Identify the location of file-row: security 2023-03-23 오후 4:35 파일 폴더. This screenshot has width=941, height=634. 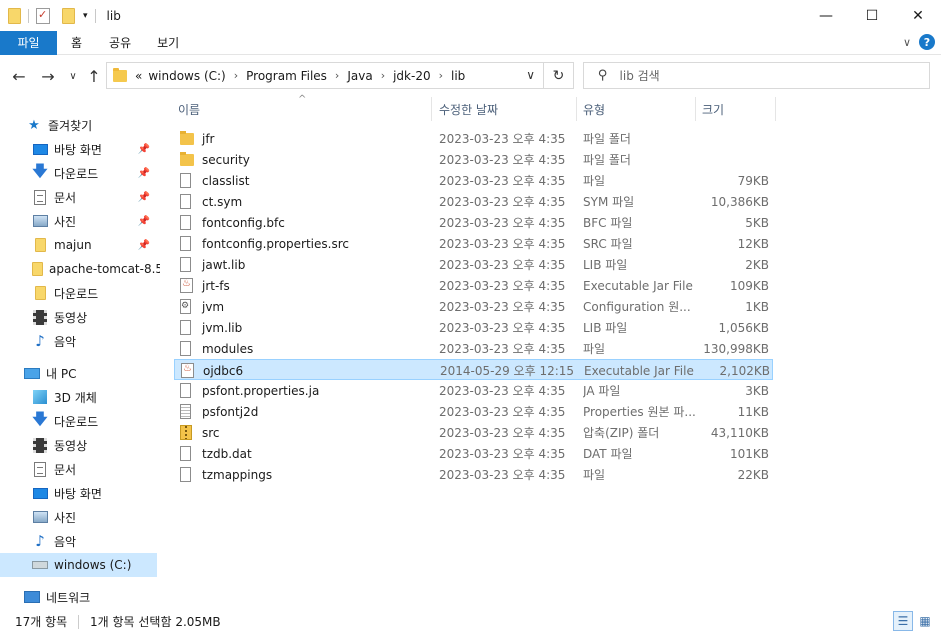
(473, 159).